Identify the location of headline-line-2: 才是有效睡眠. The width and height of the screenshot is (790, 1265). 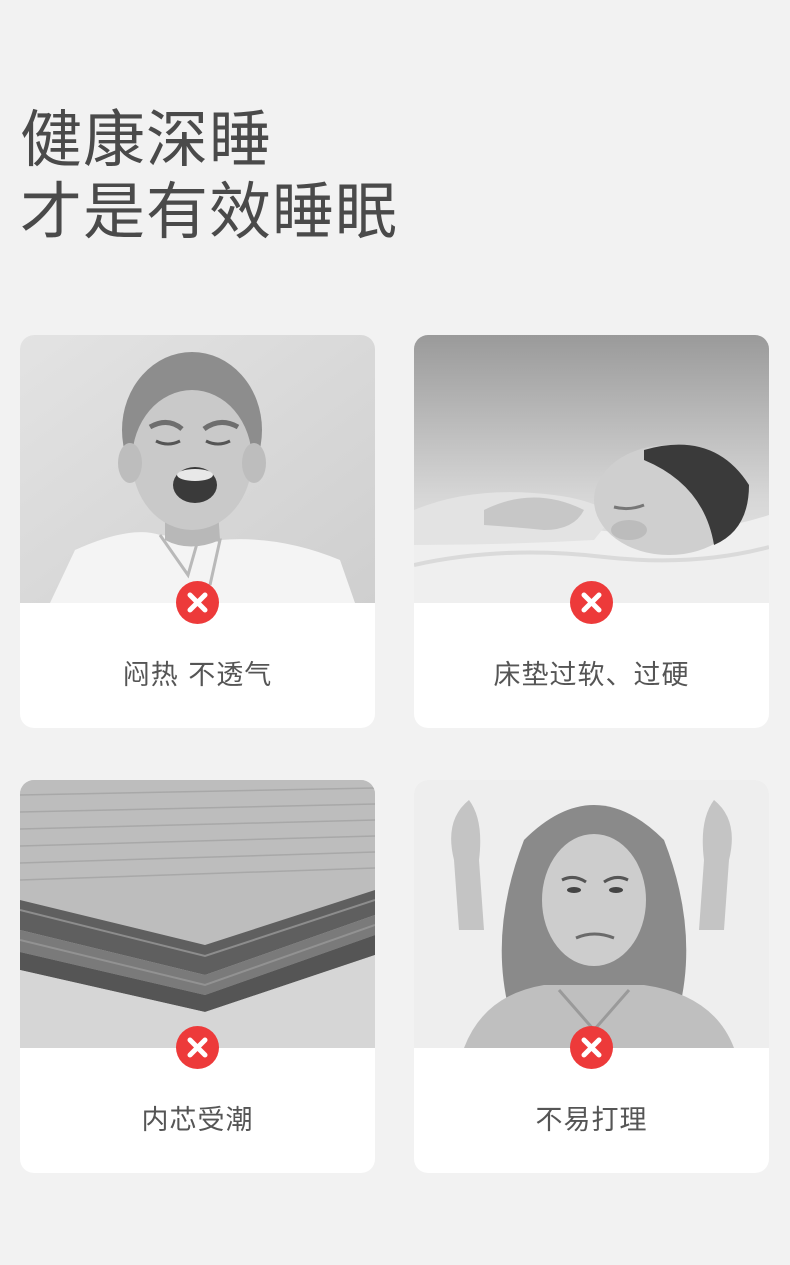
(209, 211).